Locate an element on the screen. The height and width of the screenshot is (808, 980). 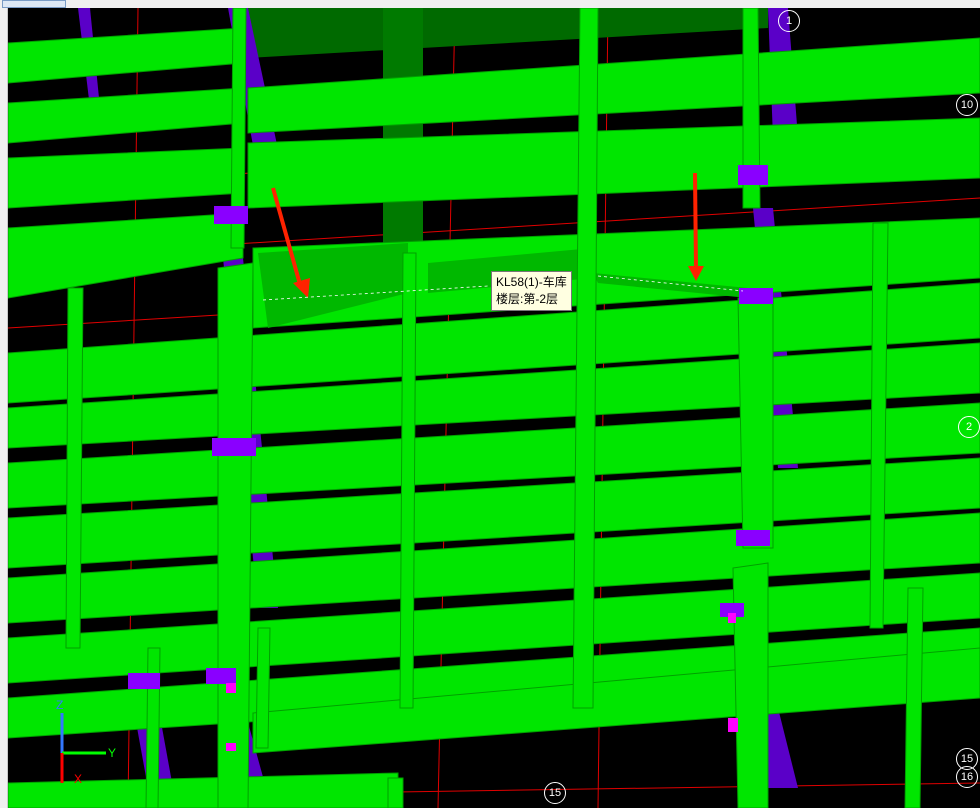
axis-z-label: Z is located at coordinates (60, 705).